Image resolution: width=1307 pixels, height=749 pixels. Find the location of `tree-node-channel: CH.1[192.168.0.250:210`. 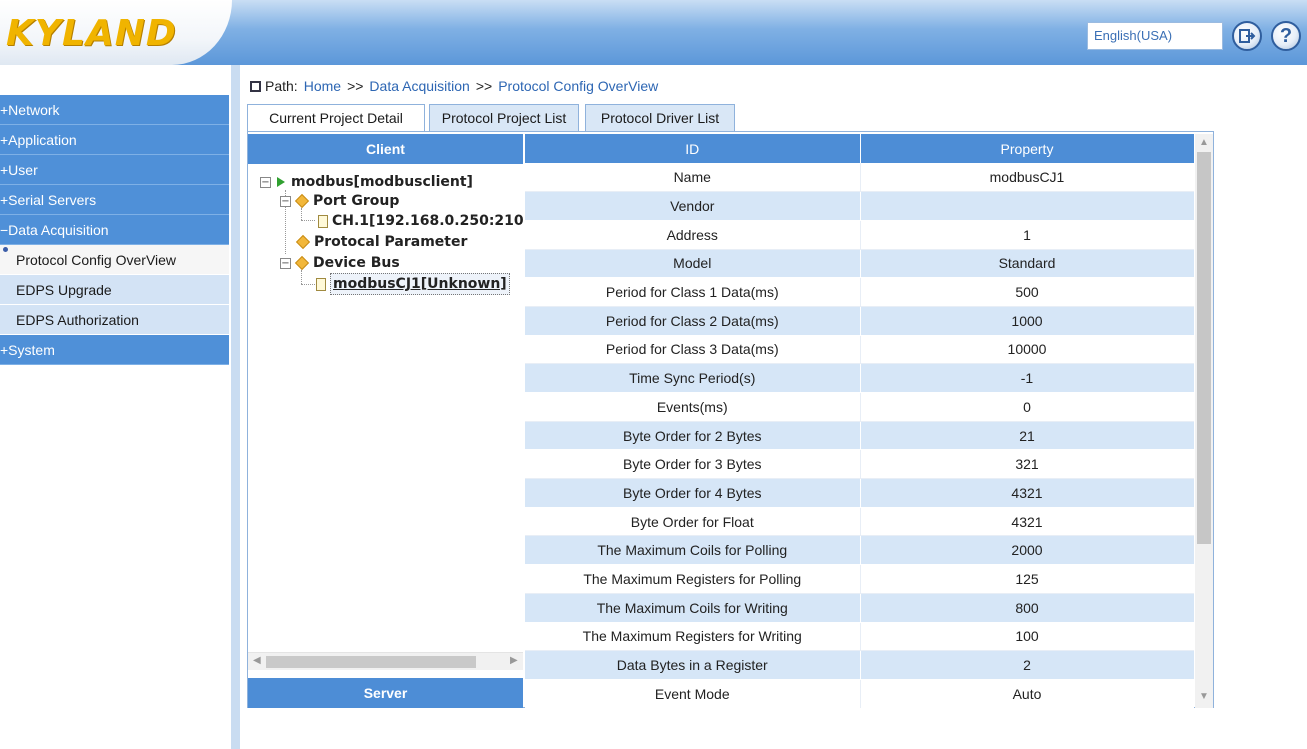

tree-node-channel: CH.1[192.168.0.250:210 is located at coordinates (420, 221).